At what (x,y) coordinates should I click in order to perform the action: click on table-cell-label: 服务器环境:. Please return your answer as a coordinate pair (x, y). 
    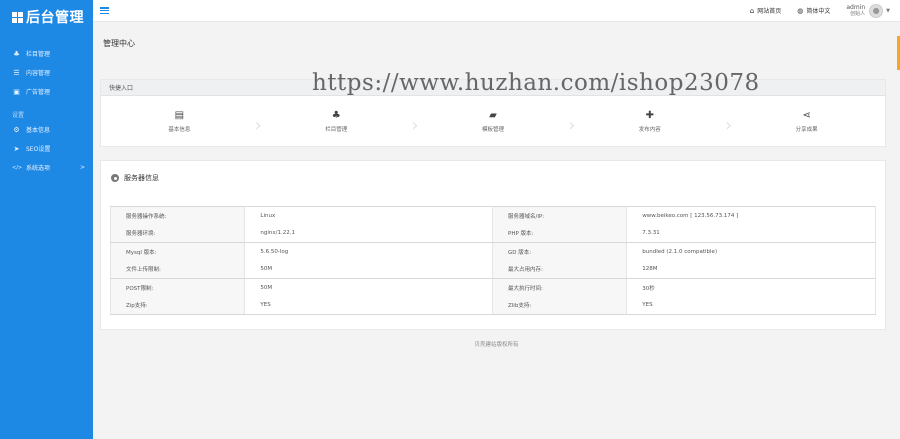
    Looking at the image, I should click on (177, 233).